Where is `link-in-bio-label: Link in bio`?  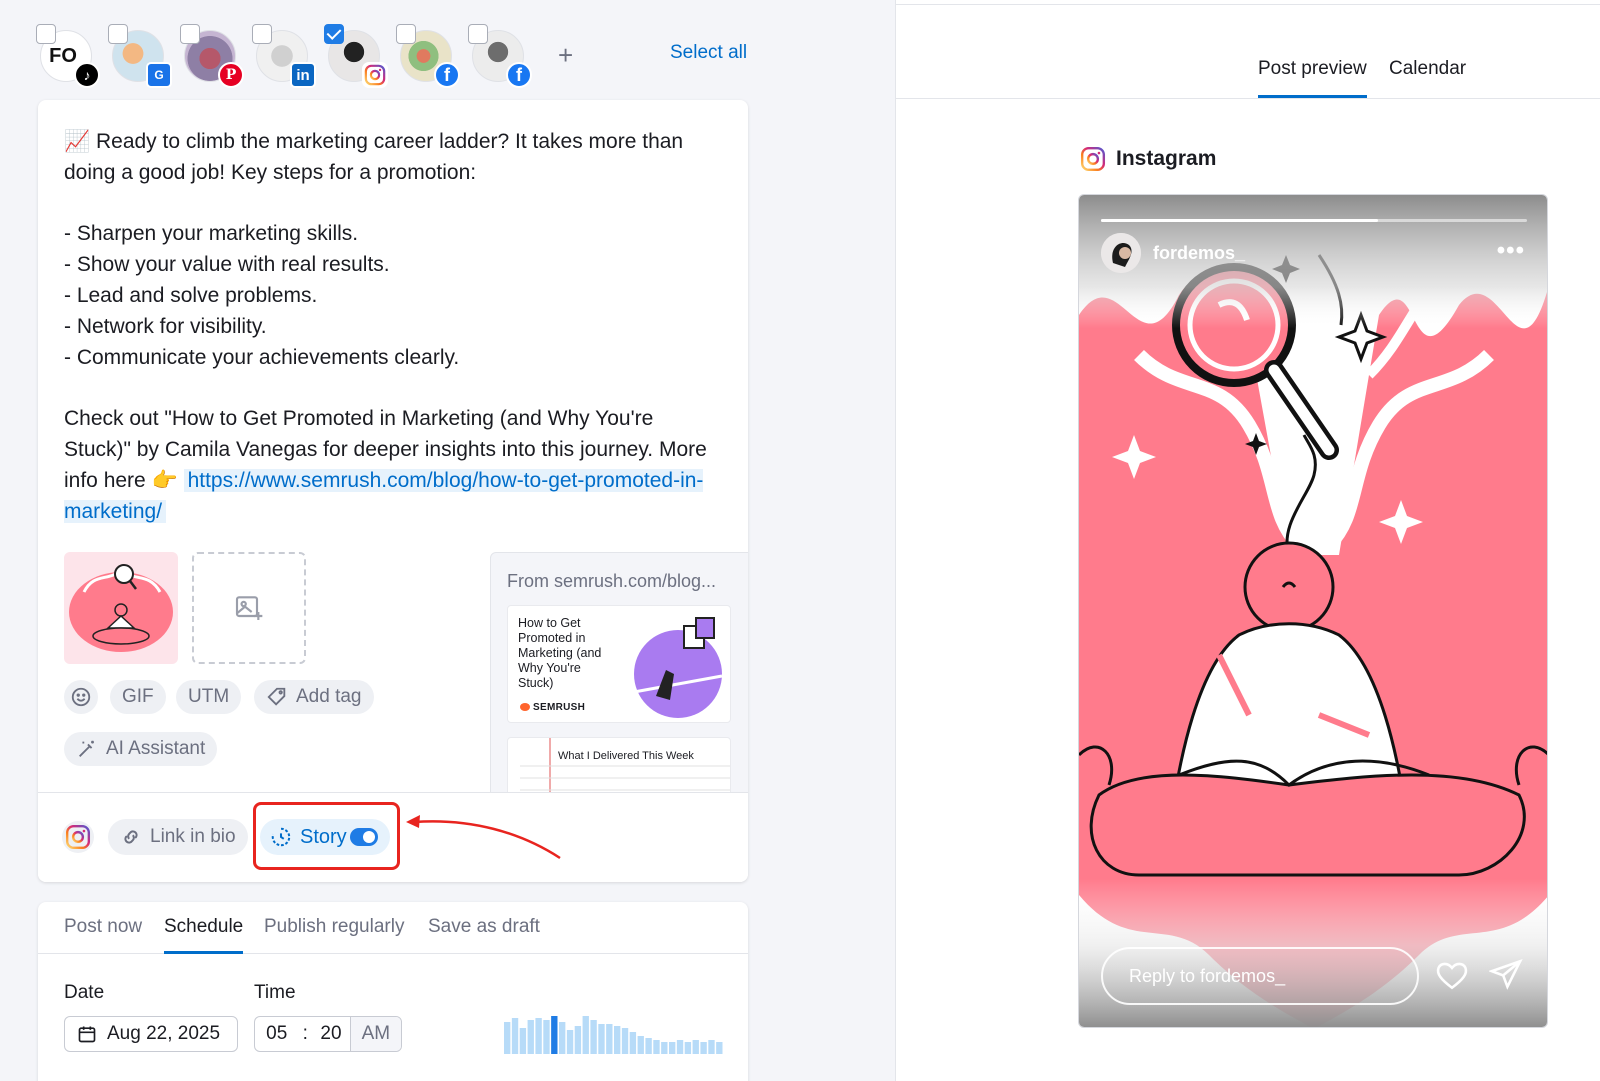 link-in-bio-label: Link in bio is located at coordinates (193, 836).